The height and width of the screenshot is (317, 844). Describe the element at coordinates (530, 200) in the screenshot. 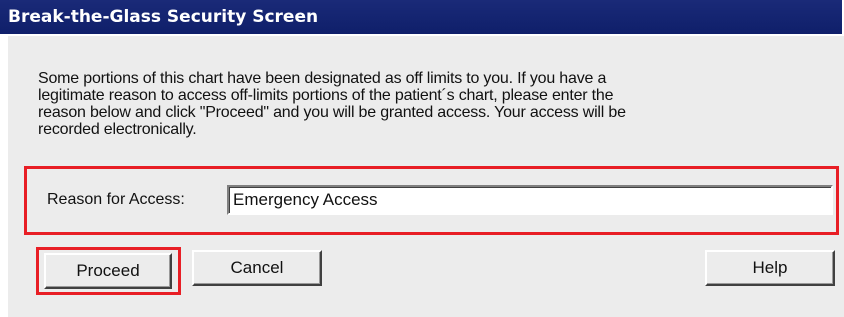

I see `reason-for-access-input` at that location.